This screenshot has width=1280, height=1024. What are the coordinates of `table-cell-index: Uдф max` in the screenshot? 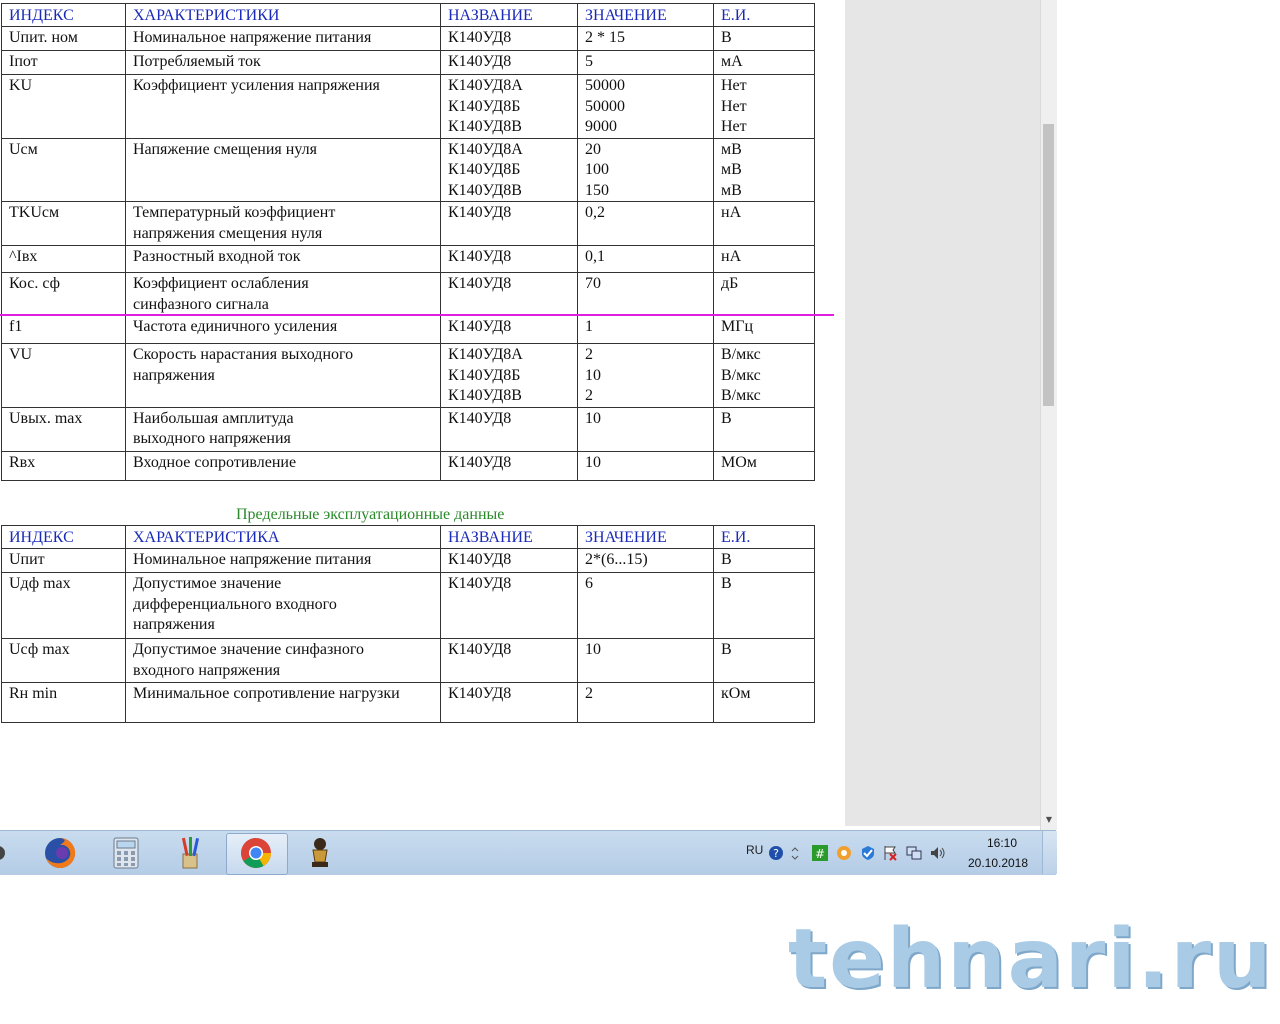 It's located at (63, 605).